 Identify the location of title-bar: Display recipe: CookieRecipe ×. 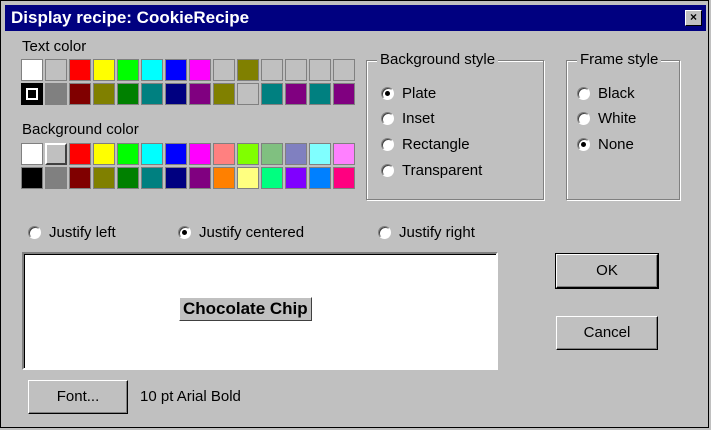
(355, 18).